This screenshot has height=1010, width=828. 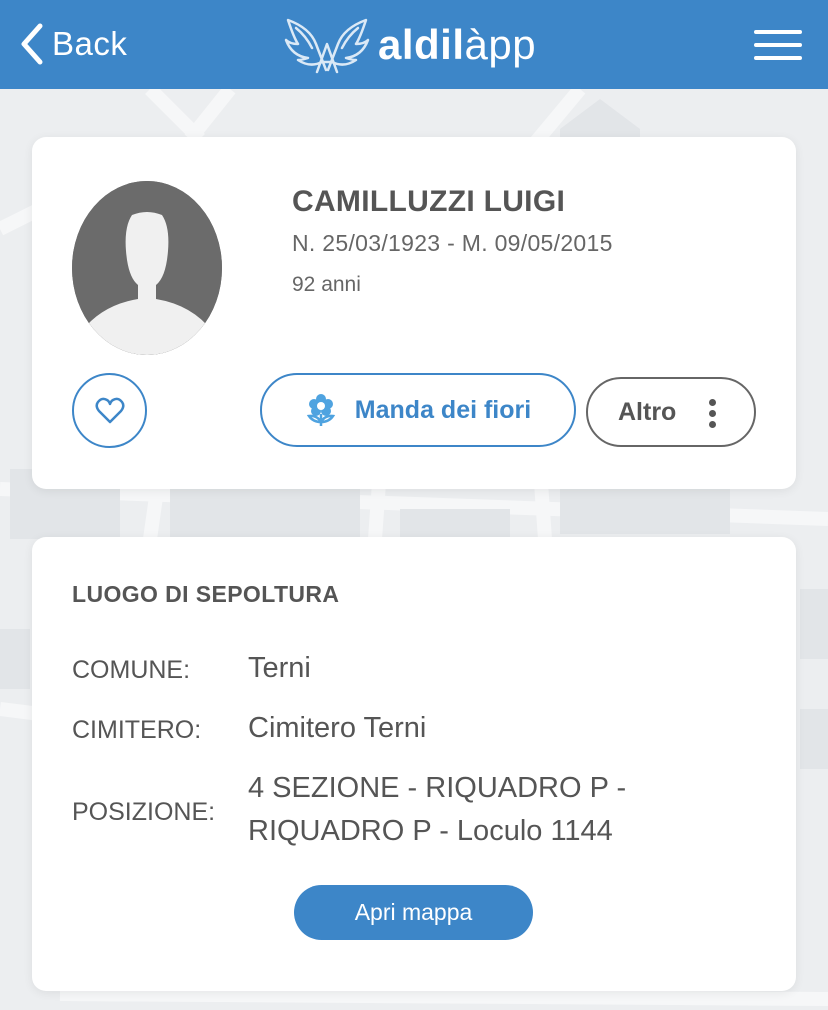 I want to click on more-options-label: Altro, so click(x=647, y=412).